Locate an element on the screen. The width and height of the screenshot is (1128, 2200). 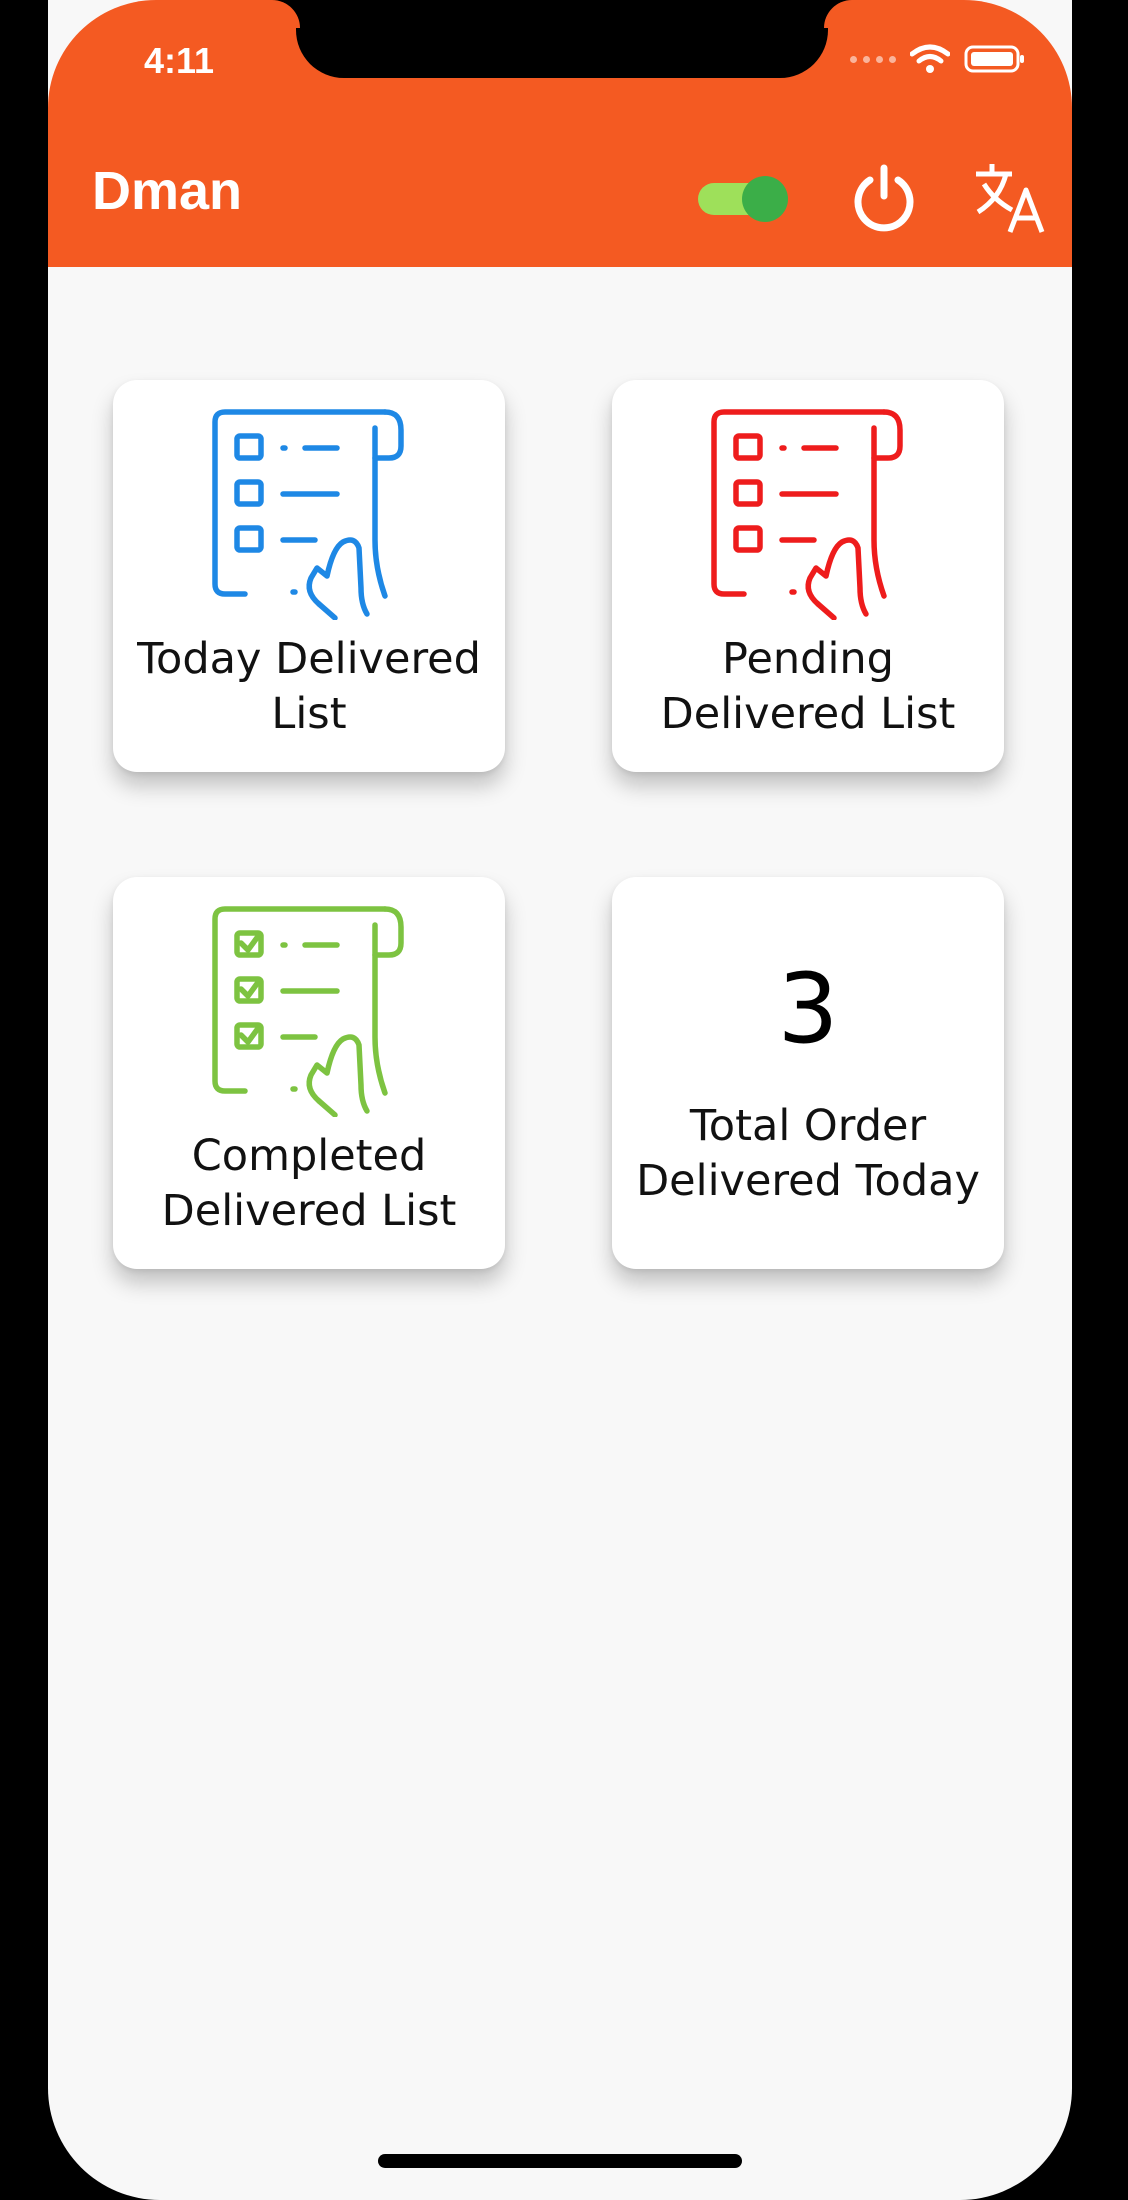
status-icons is located at coordinates (938, 59).